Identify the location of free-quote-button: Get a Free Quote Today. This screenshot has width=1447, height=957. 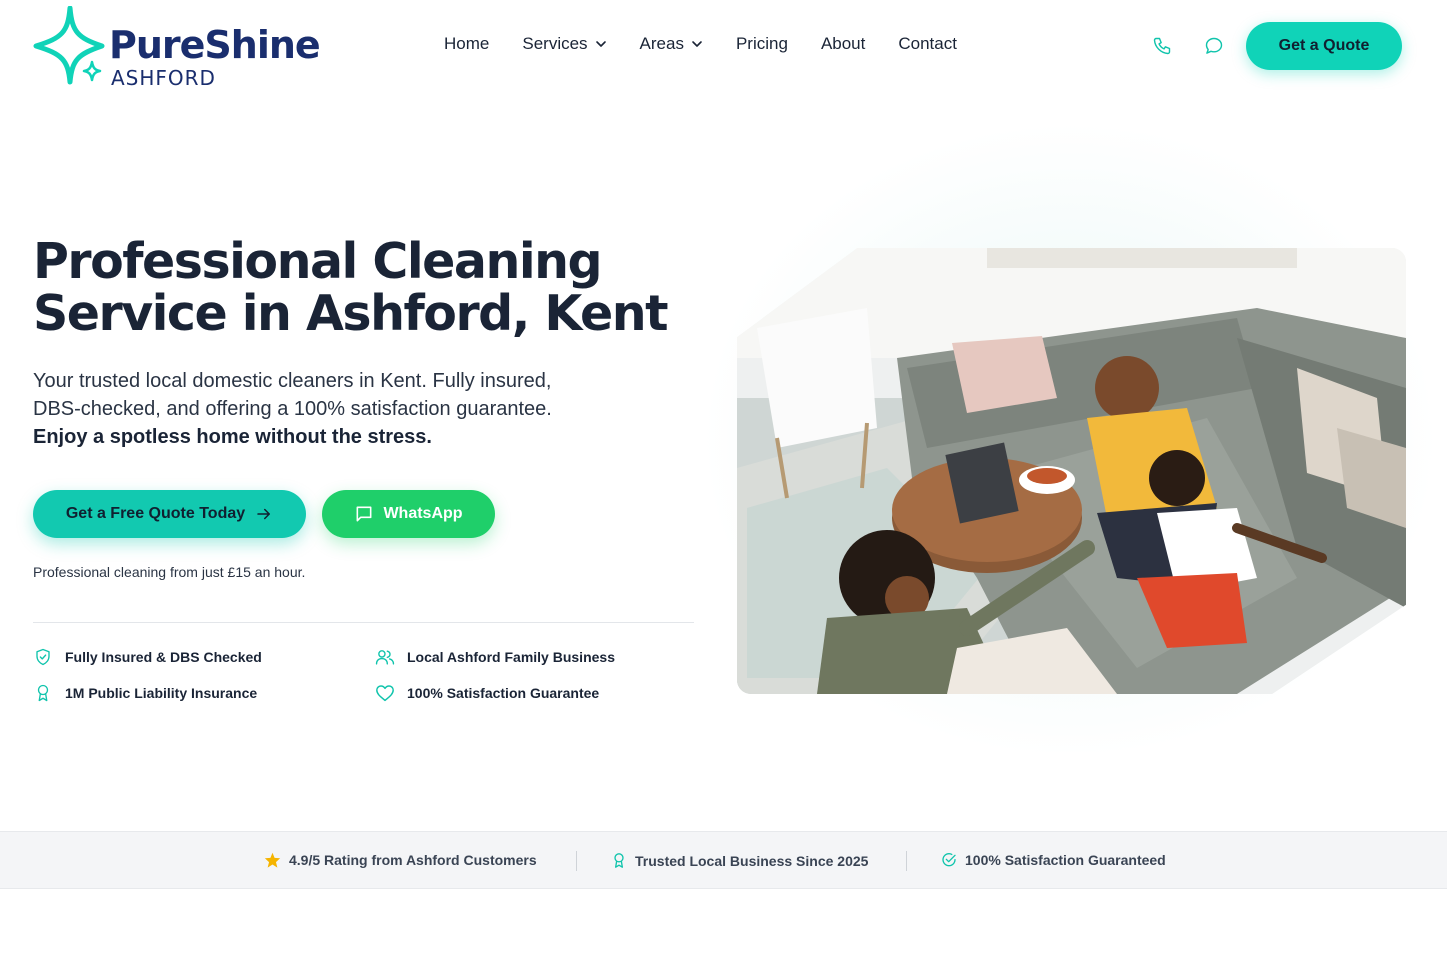
(169, 514).